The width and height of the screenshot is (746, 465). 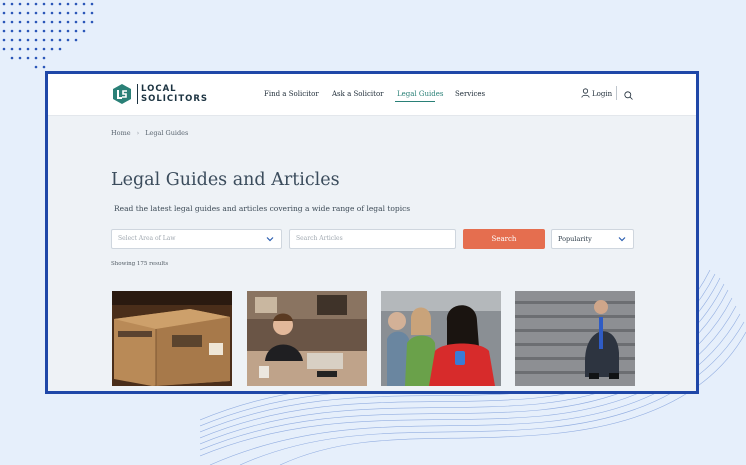 What do you see at coordinates (225, 180) in the screenshot?
I see `page-title: Legal Guides and Articles` at bounding box center [225, 180].